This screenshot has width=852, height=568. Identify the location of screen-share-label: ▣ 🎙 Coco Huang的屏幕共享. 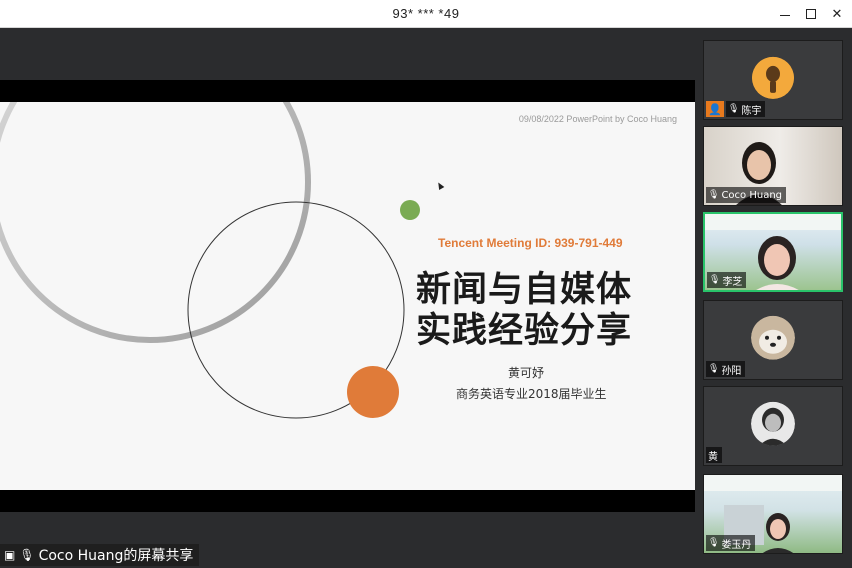
(100, 555).